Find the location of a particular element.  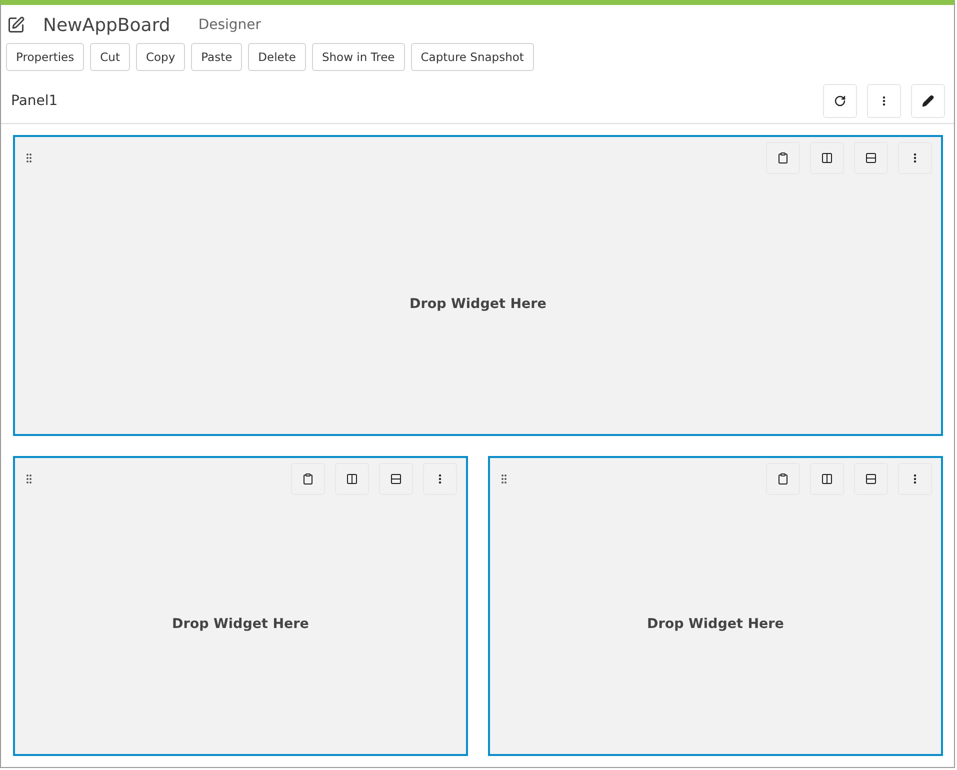

toolbar-button: Copy is located at coordinates (161, 57).